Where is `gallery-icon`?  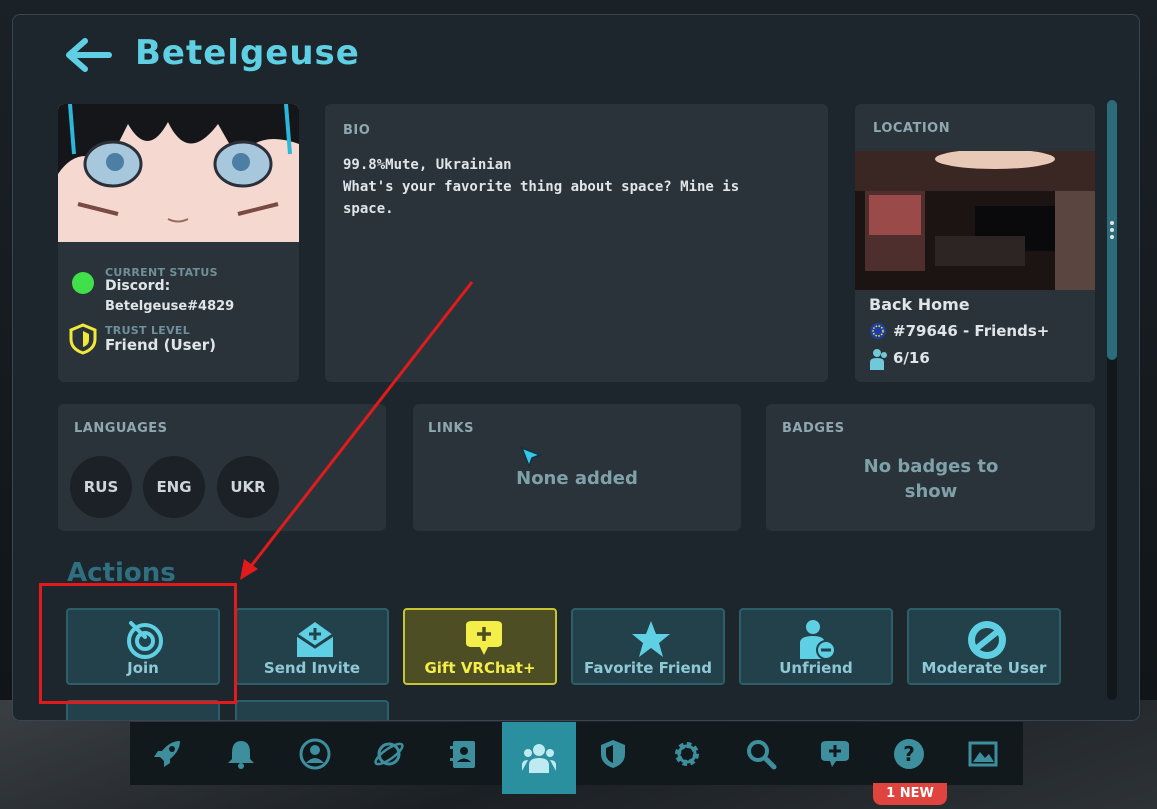 gallery-icon is located at coordinates (983, 753).